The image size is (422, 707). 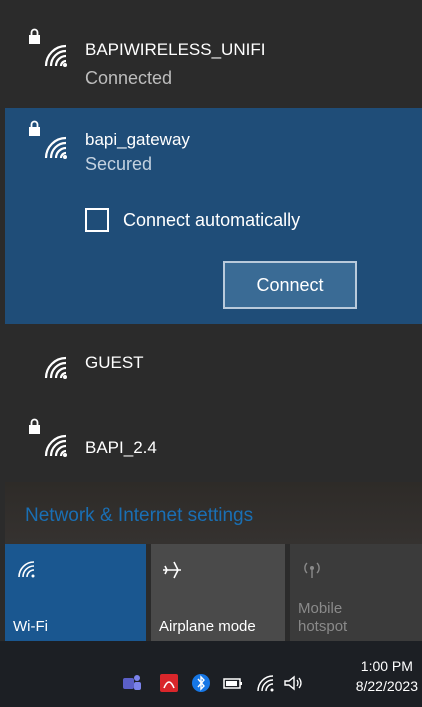 I want to click on settings-area: Network & Internet settings, so click(x=213, y=513).